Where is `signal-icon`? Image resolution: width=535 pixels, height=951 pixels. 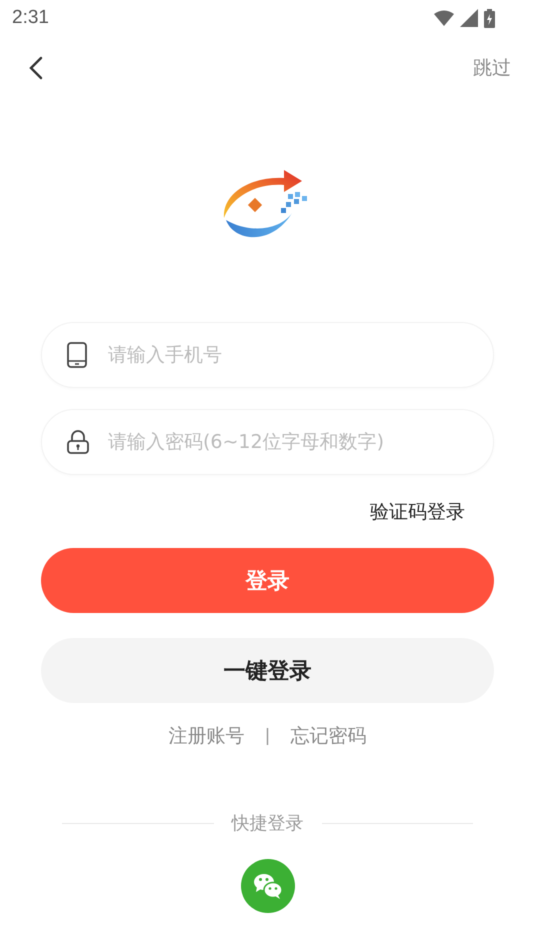
signal-icon is located at coordinates (469, 18).